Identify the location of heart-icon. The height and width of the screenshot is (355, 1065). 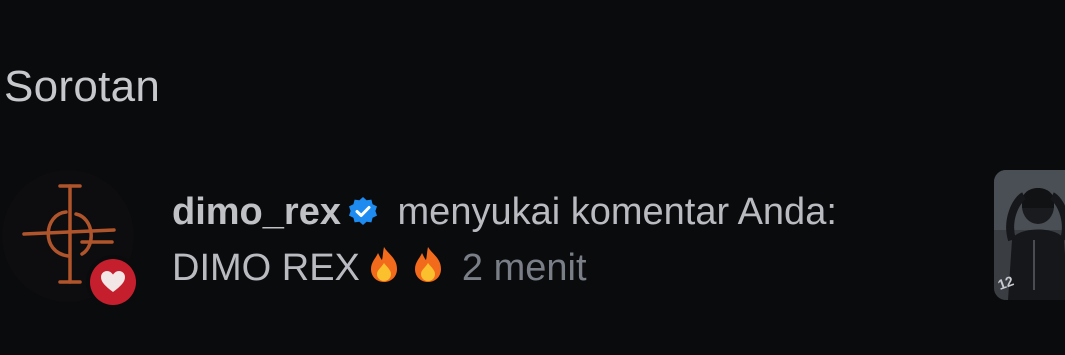
(113, 281).